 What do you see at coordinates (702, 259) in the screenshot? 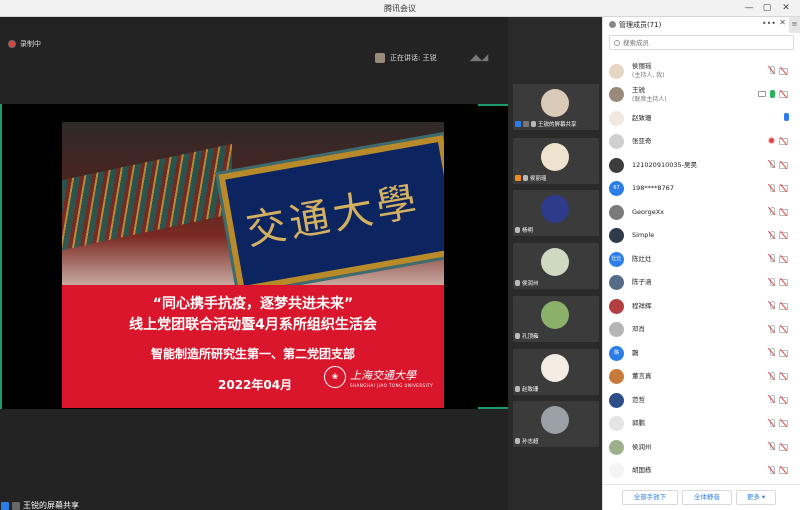
I see `member-row: 灶灶 陈灶灶` at bounding box center [702, 259].